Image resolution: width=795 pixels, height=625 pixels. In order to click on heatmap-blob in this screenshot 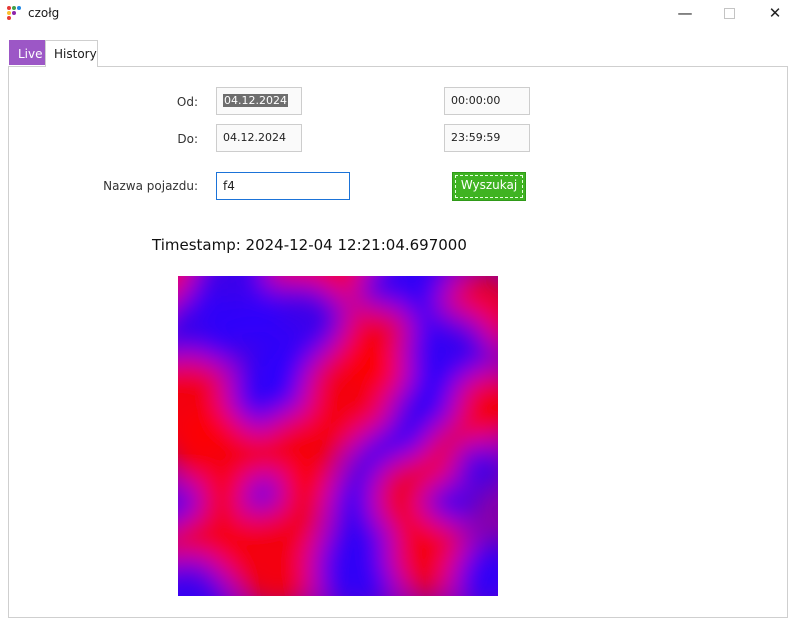, I will do `click(353, 501)`.